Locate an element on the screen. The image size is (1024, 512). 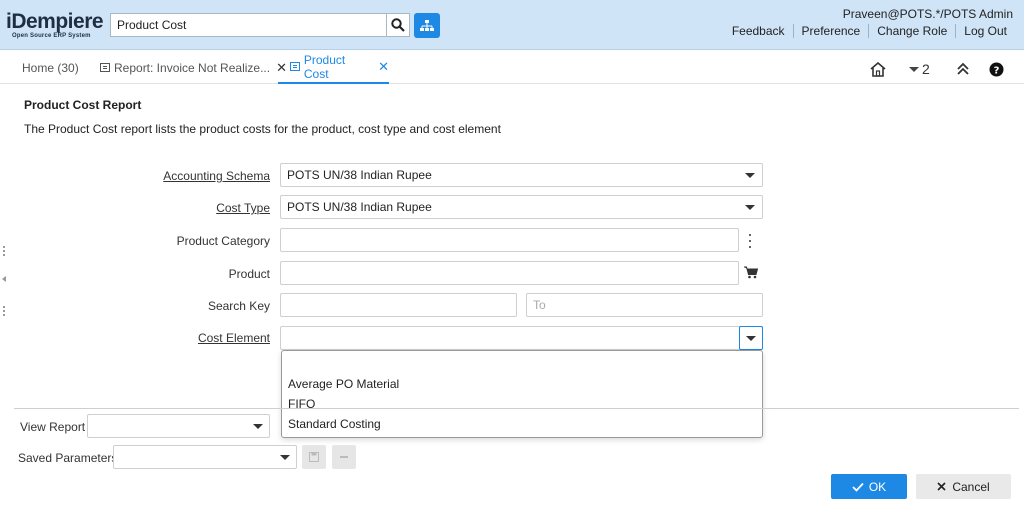
tab-label: Home (30) is located at coordinates (50, 67).